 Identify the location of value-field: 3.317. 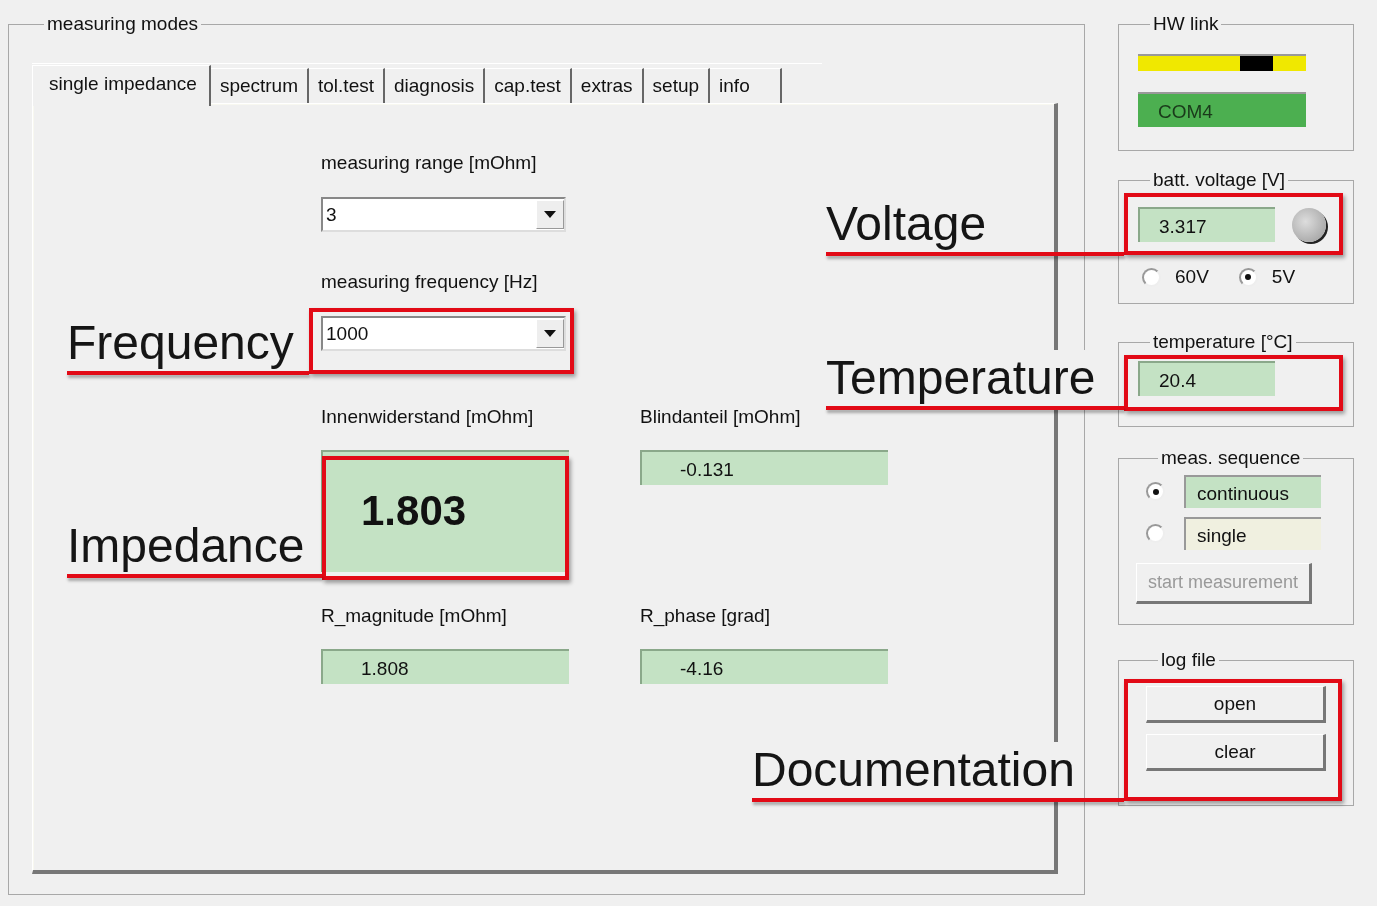
(1206, 224).